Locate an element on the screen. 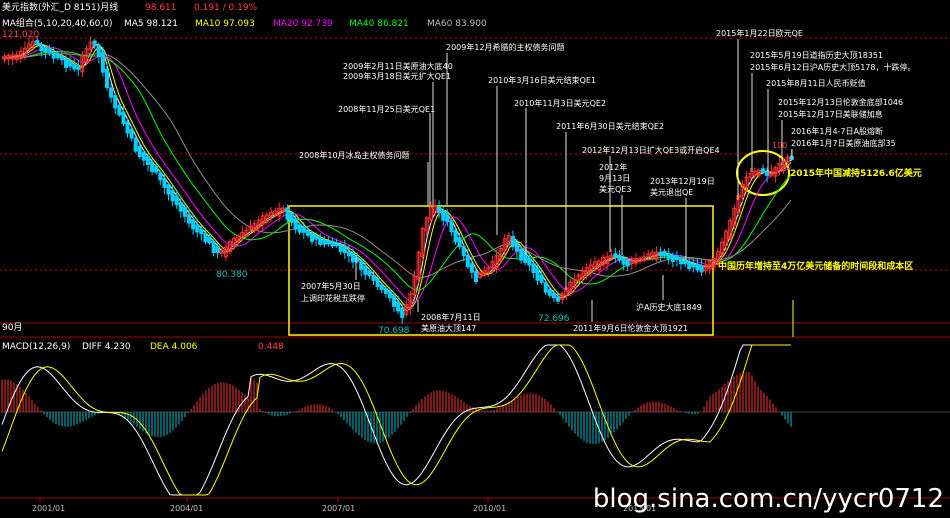 This screenshot has width=950, height=518. label-recent-100: 100 is located at coordinates (780, 145).